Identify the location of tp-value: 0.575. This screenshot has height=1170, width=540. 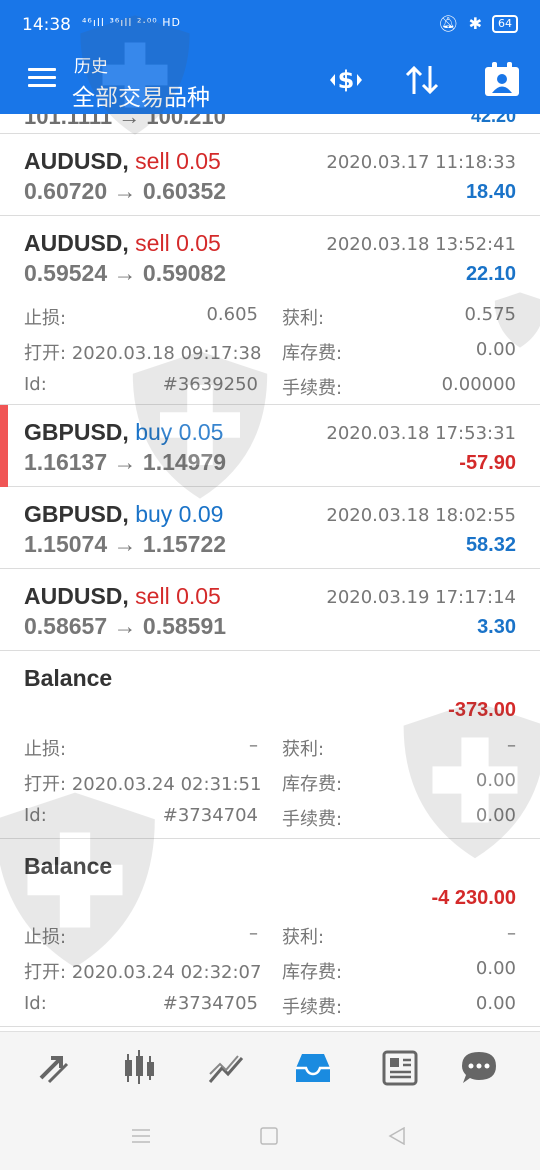
(490, 314).